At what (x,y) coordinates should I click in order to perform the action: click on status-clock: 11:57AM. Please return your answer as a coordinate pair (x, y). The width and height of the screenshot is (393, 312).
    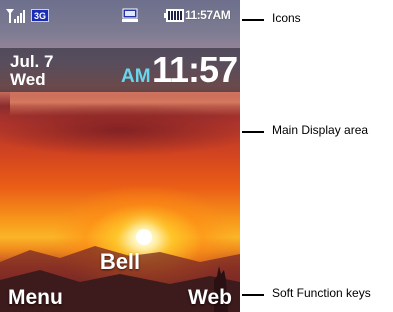
    Looking at the image, I should click on (208, 15).